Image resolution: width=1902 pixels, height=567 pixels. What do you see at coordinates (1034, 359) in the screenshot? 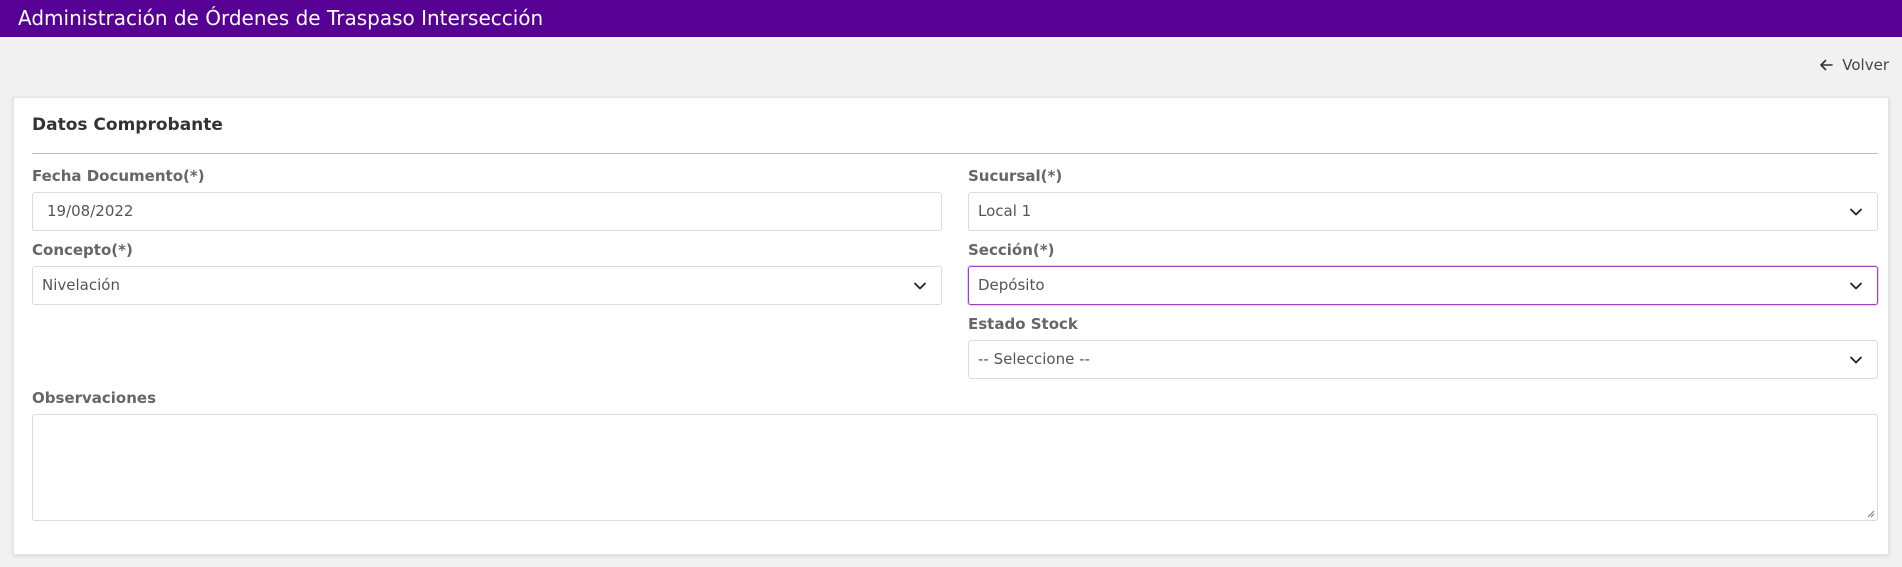
I see `estado-stock-value: -- Seleccione --` at bounding box center [1034, 359].